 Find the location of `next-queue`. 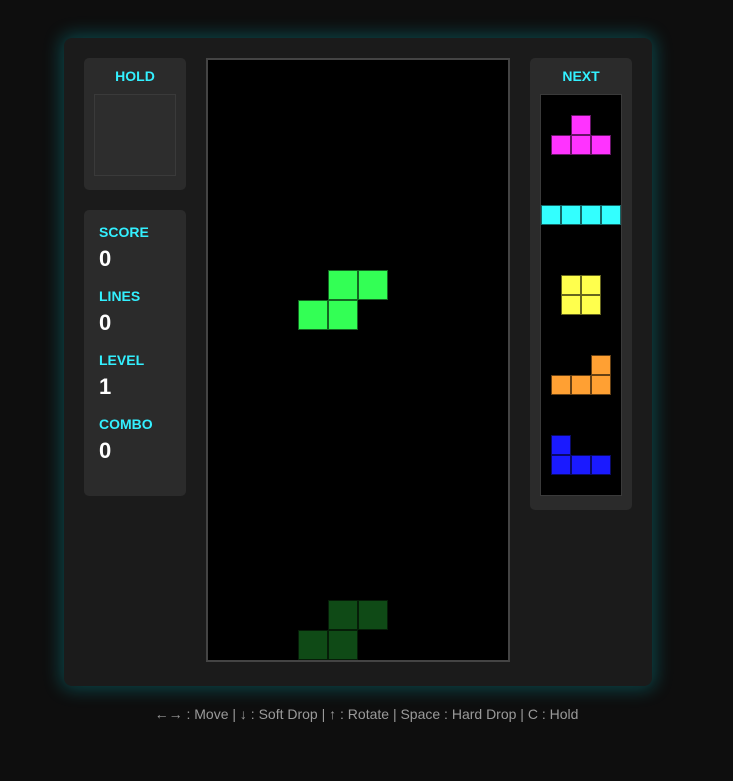

next-queue is located at coordinates (581, 295).